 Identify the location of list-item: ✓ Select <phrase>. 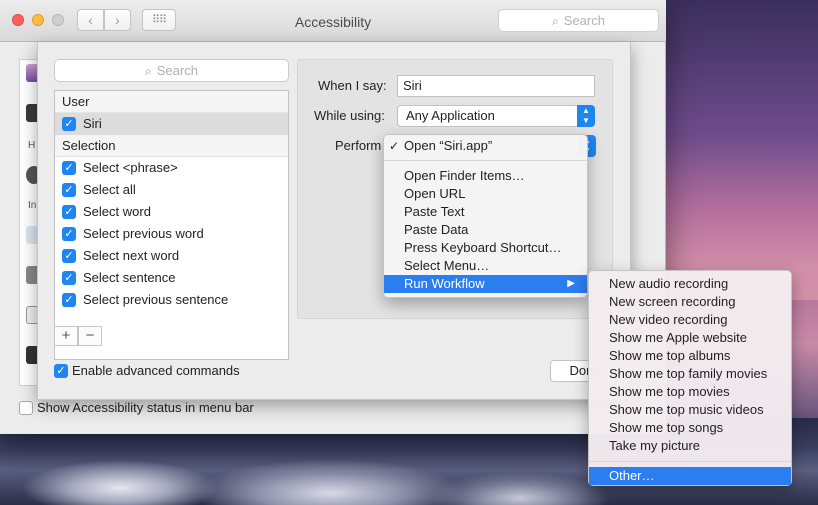
(171, 168).